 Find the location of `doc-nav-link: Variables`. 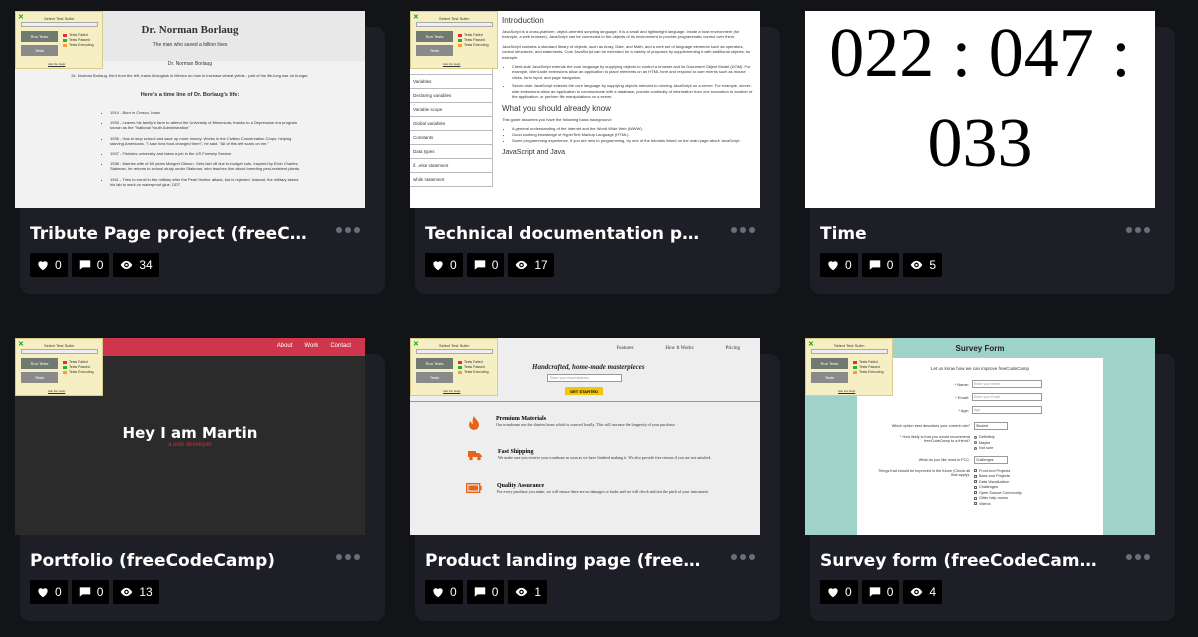

doc-nav-link: Variables is located at coordinates (451, 82).